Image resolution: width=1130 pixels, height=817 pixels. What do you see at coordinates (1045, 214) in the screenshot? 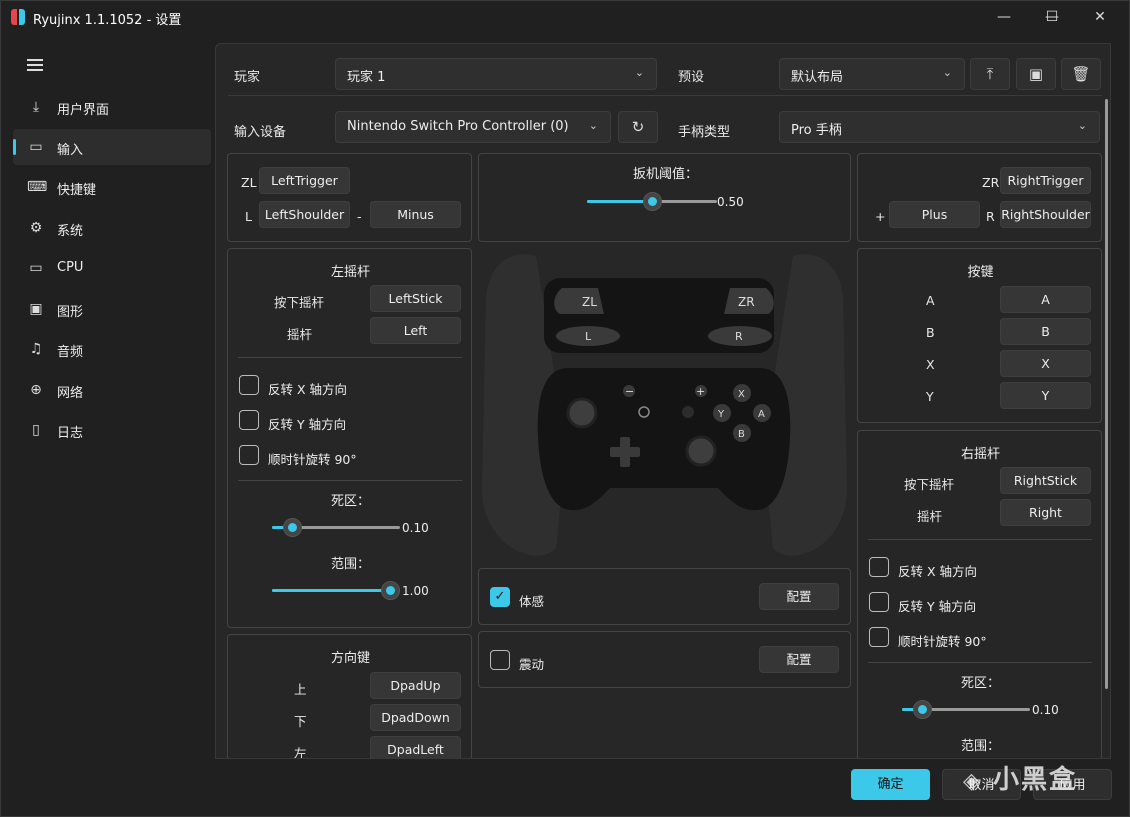
I see `r-binding-button: RightShoulder` at bounding box center [1045, 214].